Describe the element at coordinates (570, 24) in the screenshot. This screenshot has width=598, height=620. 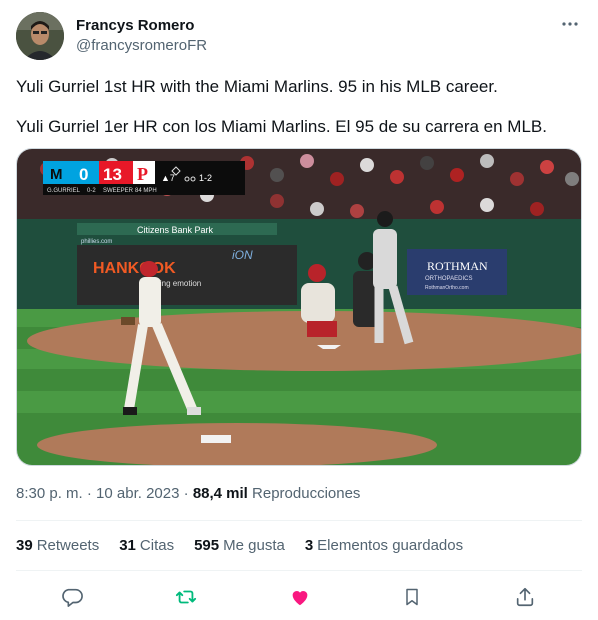
I see `more-dots-icon` at that location.